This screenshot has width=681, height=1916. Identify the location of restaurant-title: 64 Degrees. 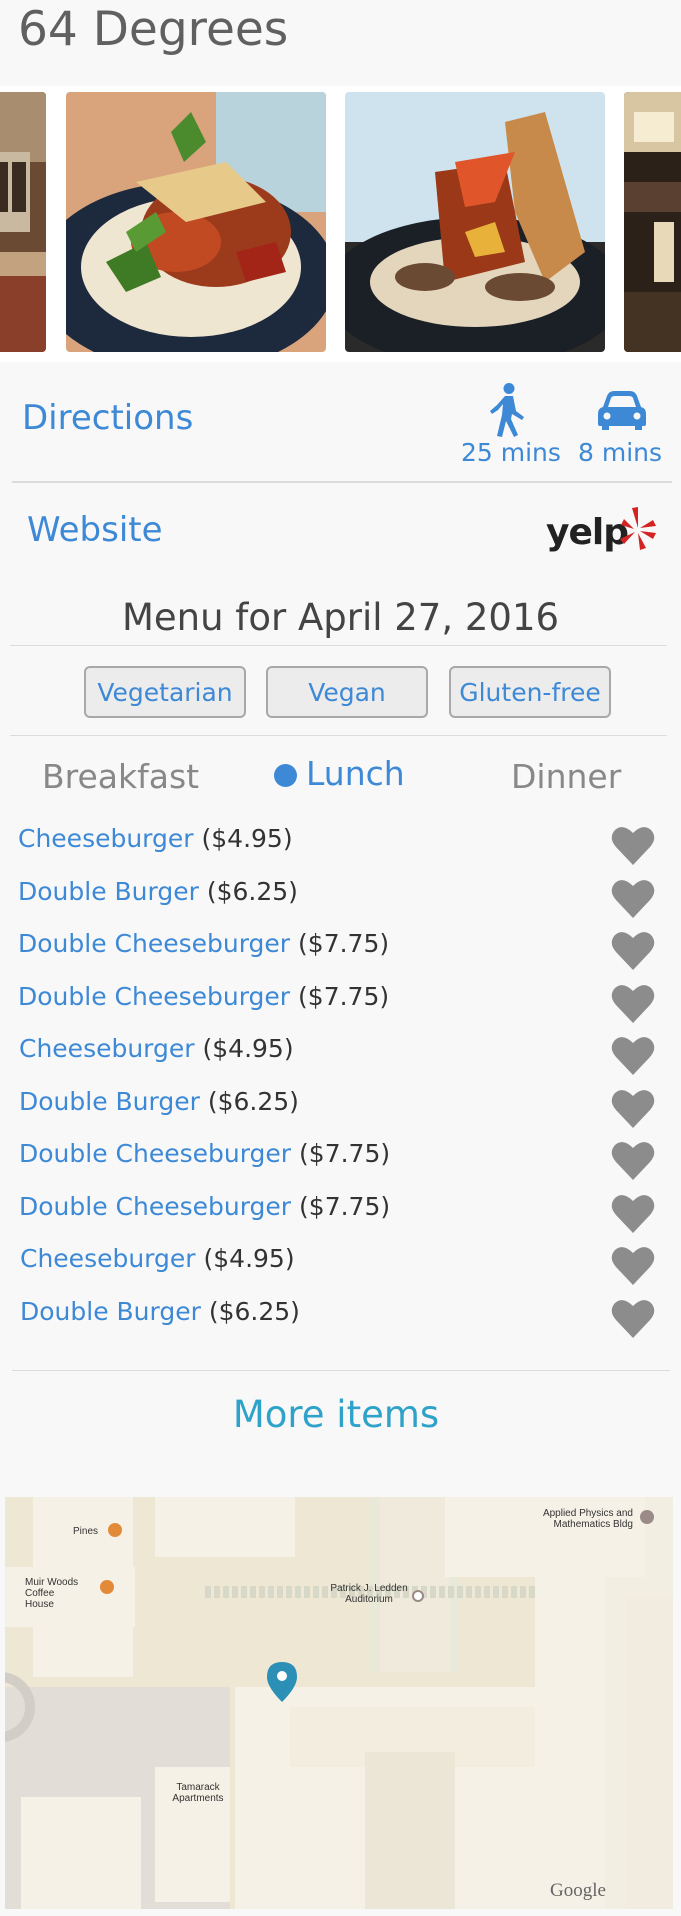
(153, 29).